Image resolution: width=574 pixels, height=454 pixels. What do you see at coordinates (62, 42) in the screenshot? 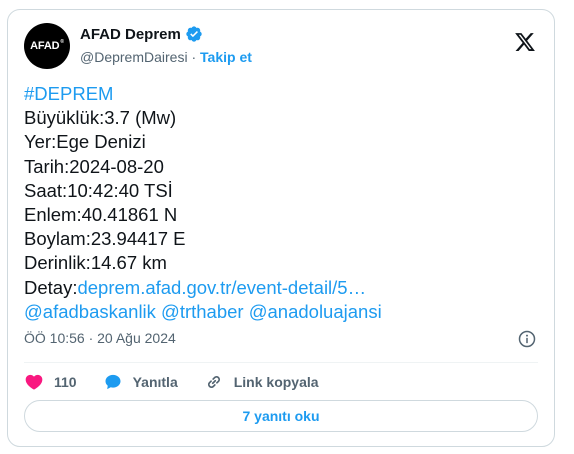
I see `registered-mark: ®` at bounding box center [62, 42].